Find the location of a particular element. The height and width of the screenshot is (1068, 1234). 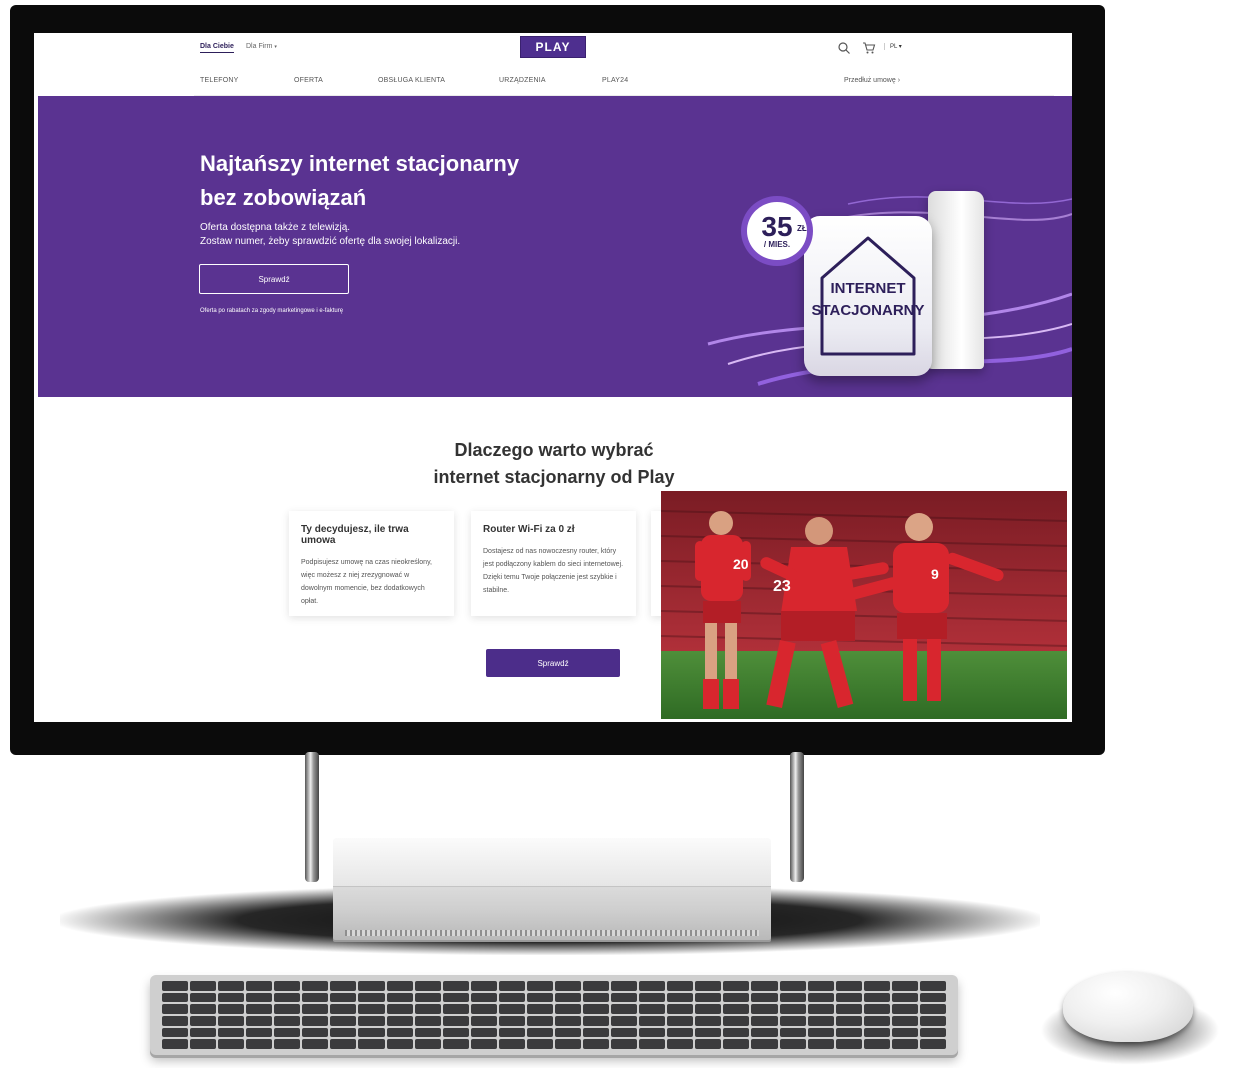

nav-item-devices: URZĄDZENIA is located at coordinates (522, 80).